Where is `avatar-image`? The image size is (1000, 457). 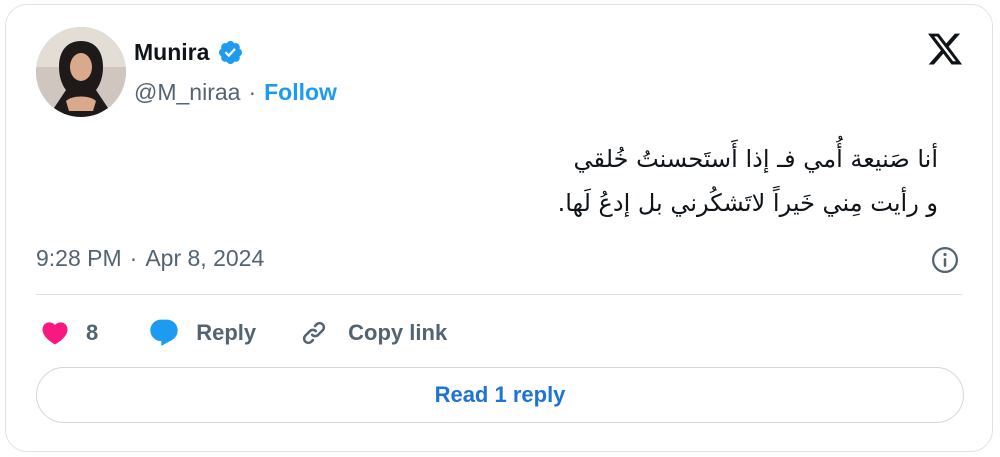
avatar-image is located at coordinates (81, 72).